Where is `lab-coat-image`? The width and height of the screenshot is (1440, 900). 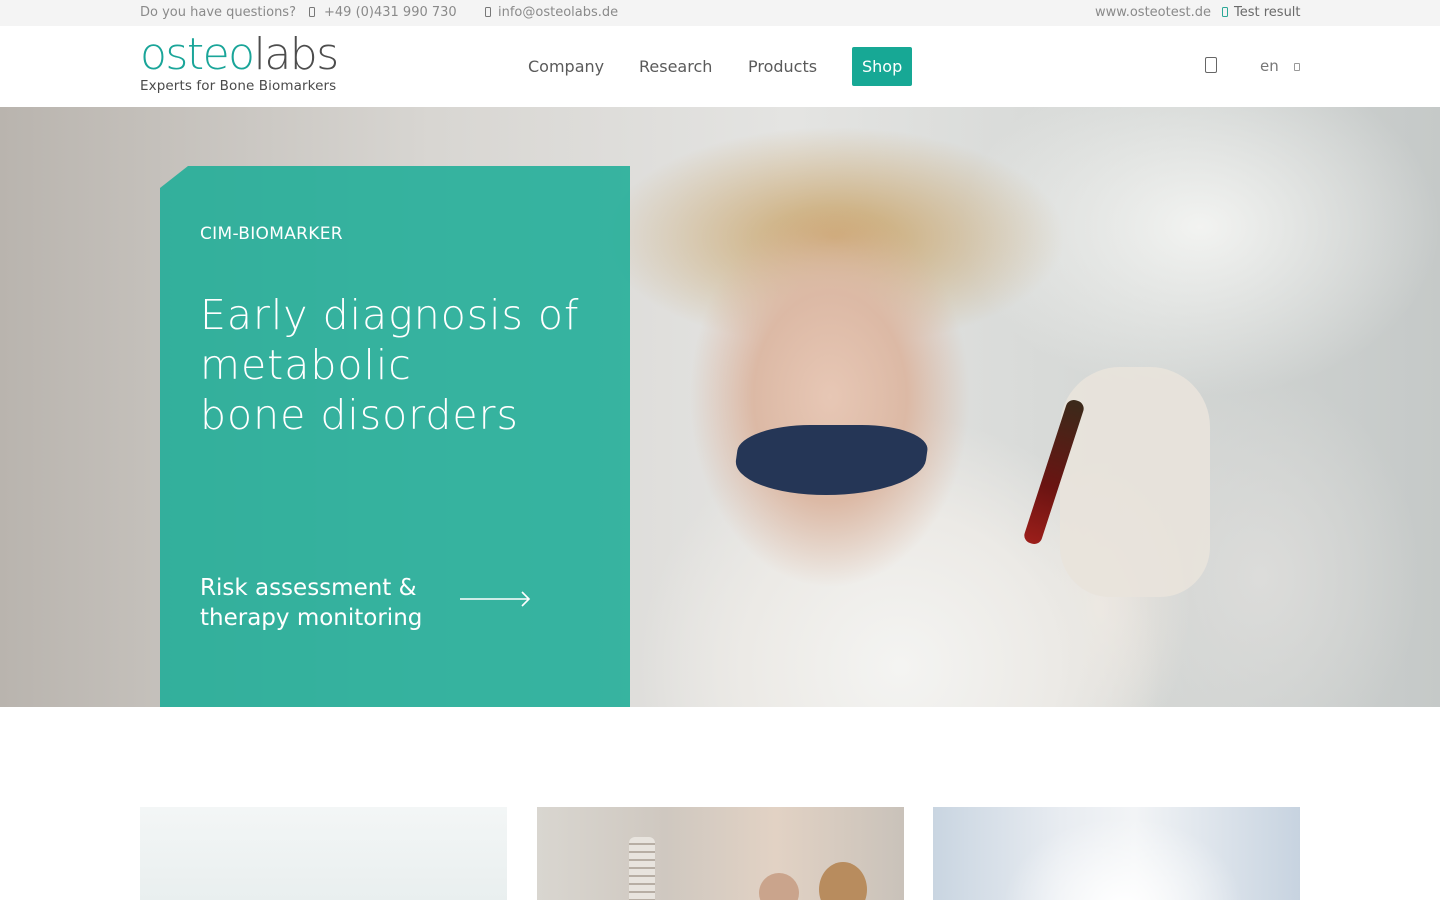 lab-coat-image is located at coordinates (1116, 853).